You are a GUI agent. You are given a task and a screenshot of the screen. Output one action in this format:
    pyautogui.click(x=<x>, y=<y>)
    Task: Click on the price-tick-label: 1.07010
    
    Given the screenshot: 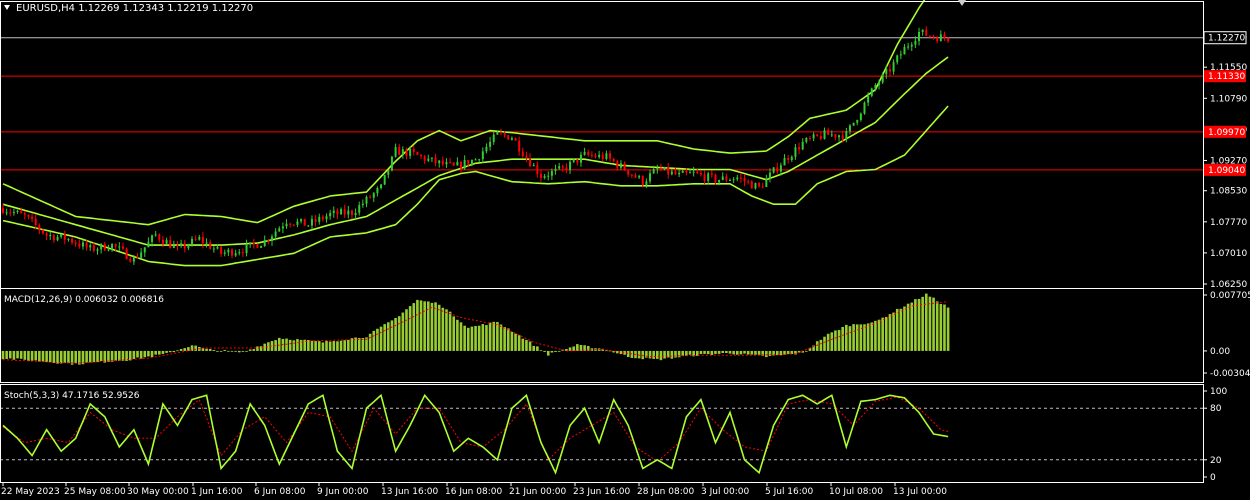 What is the action you would take?
    pyautogui.click(x=1228, y=254)
    